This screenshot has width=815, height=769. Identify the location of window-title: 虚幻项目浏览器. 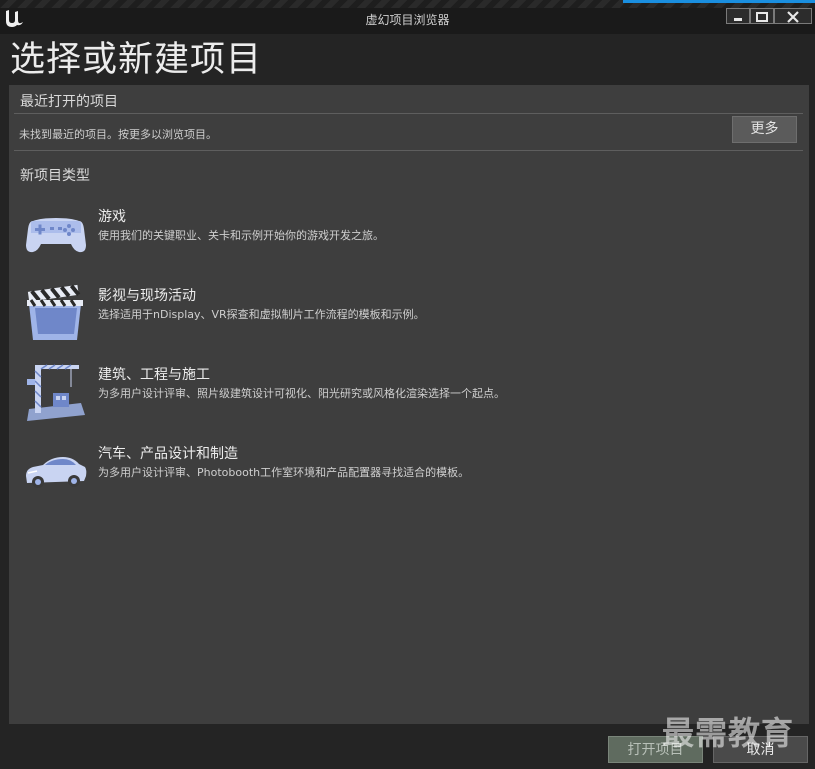
(407, 20).